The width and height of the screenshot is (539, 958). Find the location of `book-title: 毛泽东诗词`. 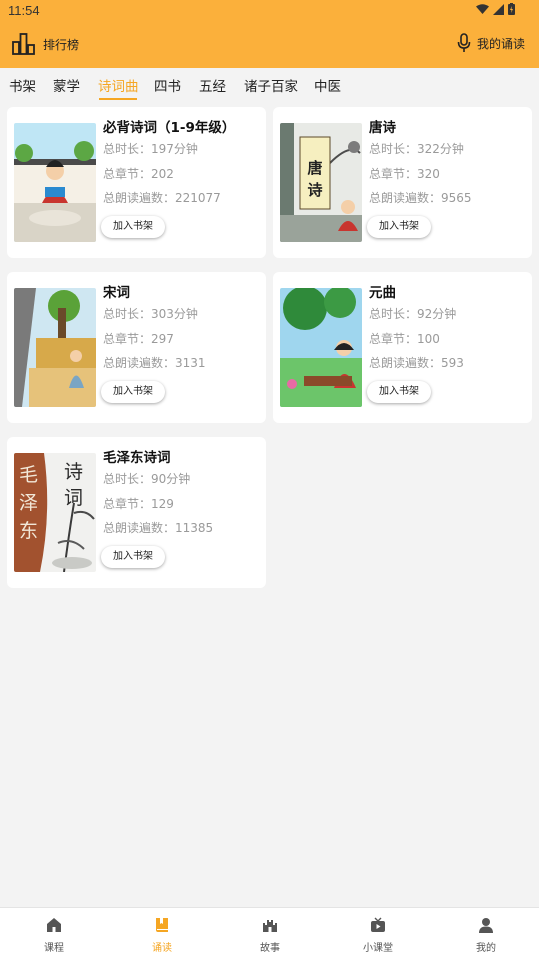

book-title: 毛泽东诗词 is located at coordinates (137, 458).